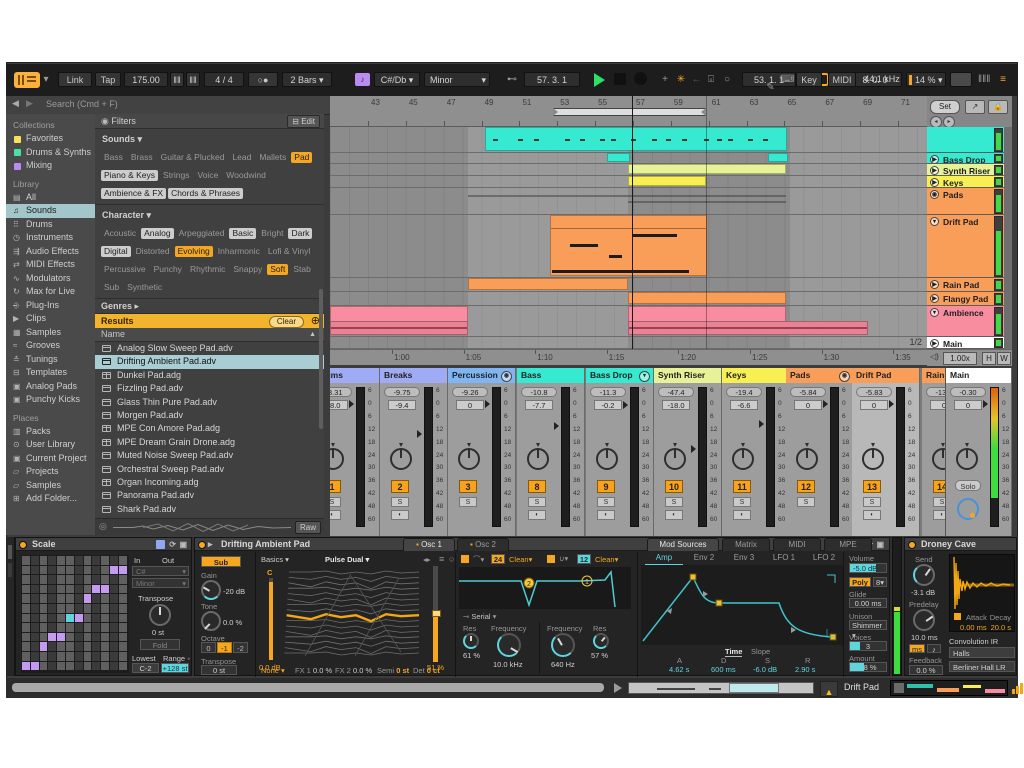 This screenshot has height=768, width=1024. I want to click on f1-res-value: 61 %, so click(471, 655).